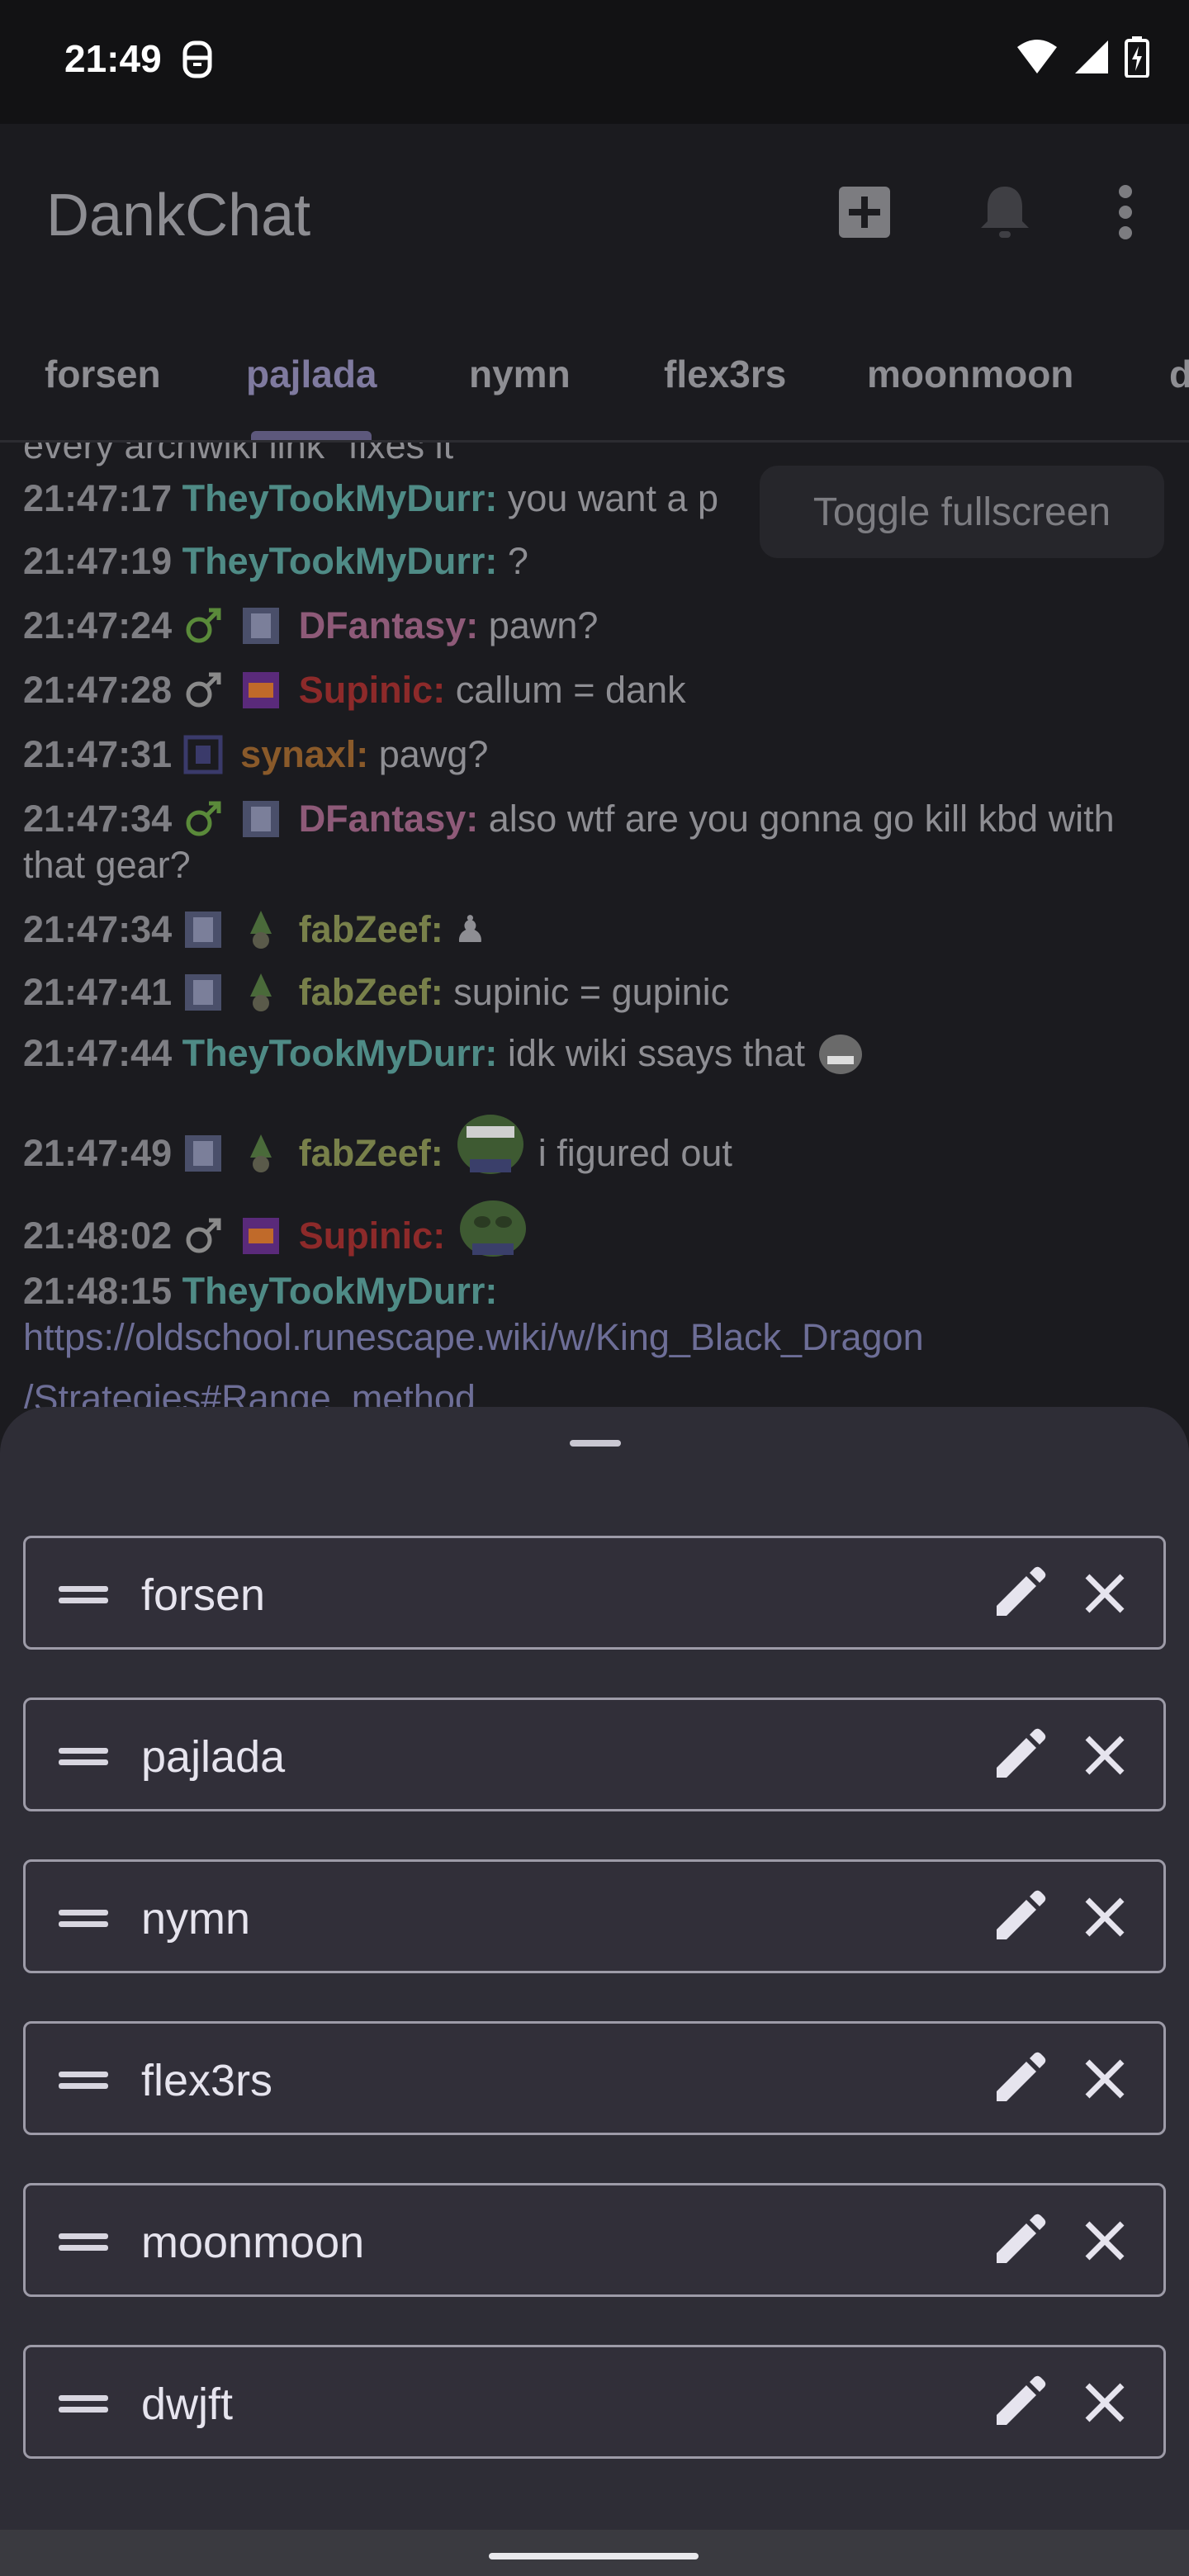 This screenshot has width=1189, height=2576. What do you see at coordinates (187, 2404) in the screenshot?
I see `channel-name: dwjft` at bounding box center [187, 2404].